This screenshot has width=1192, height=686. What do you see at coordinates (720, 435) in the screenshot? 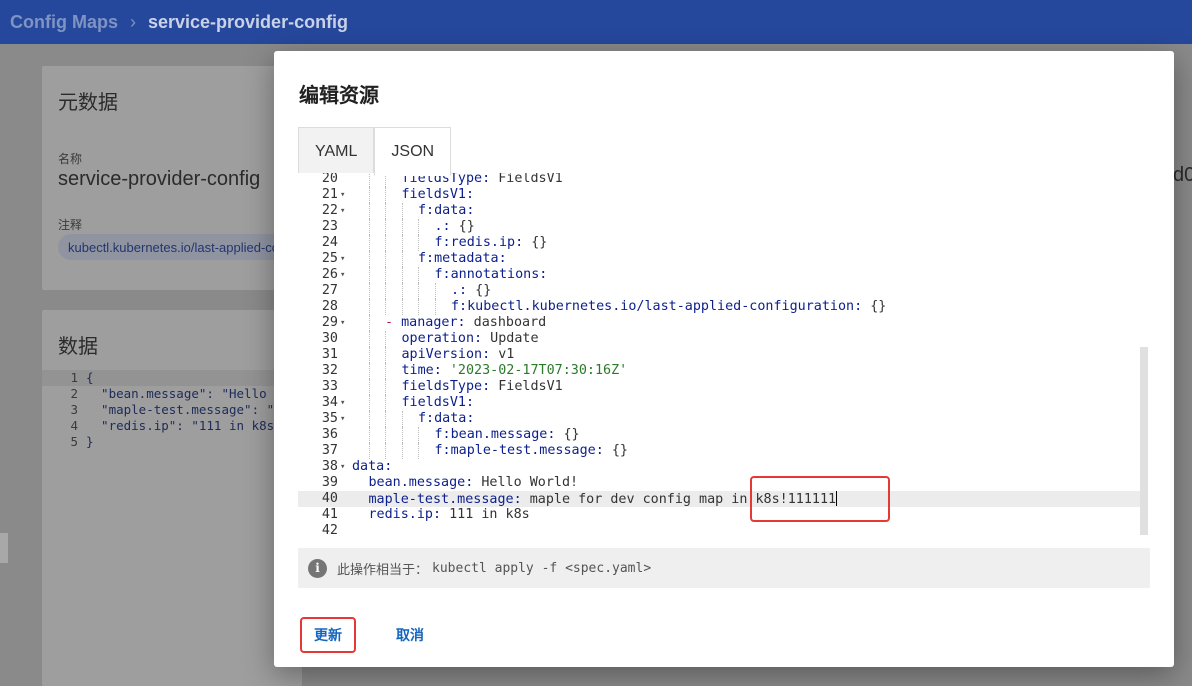
I see `editor-line: 36 f:bean.message: {}` at bounding box center [720, 435].